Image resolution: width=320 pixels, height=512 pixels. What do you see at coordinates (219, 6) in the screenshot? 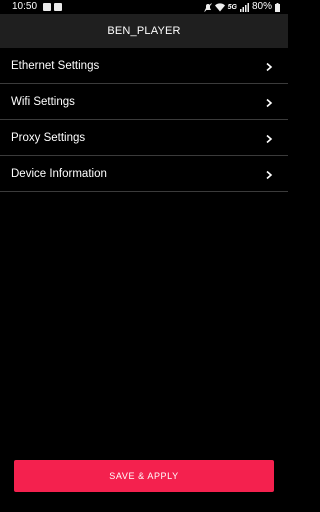
I see `wifi-icon` at bounding box center [219, 6].